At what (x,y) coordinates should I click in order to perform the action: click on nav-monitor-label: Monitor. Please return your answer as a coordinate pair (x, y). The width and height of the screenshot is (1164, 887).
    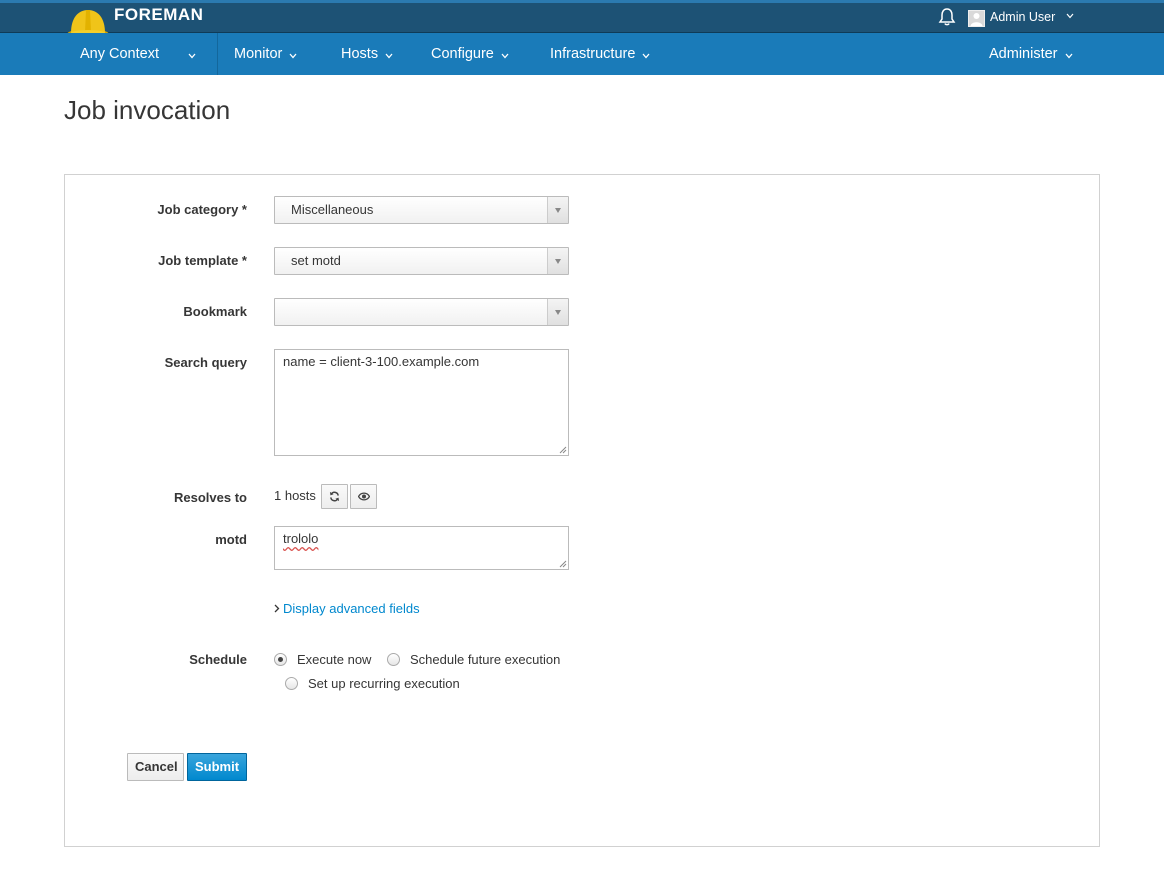
    Looking at the image, I should click on (258, 54).